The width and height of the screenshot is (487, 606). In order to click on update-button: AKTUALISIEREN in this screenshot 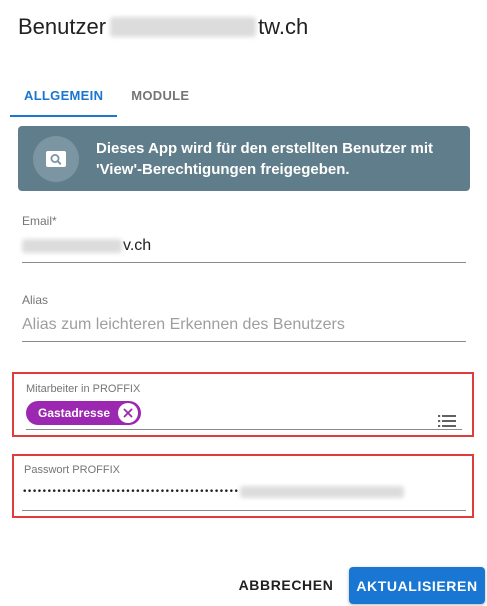, I will do `click(417, 585)`.